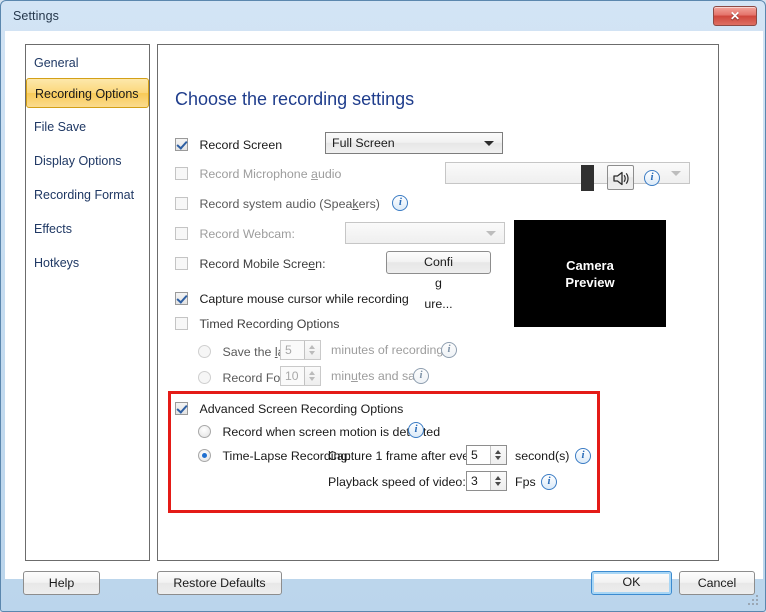  What do you see at coordinates (270, 174) in the screenshot?
I see `record-microphone-label: Record Microphone audio` at bounding box center [270, 174].